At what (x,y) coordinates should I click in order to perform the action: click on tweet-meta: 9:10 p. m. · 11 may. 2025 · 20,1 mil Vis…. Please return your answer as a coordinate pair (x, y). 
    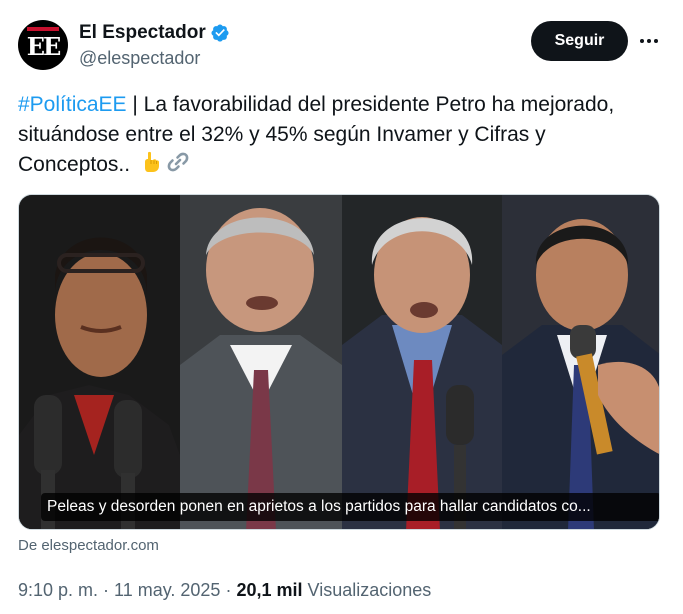
    Looking at the image, I should click on (224, 590).